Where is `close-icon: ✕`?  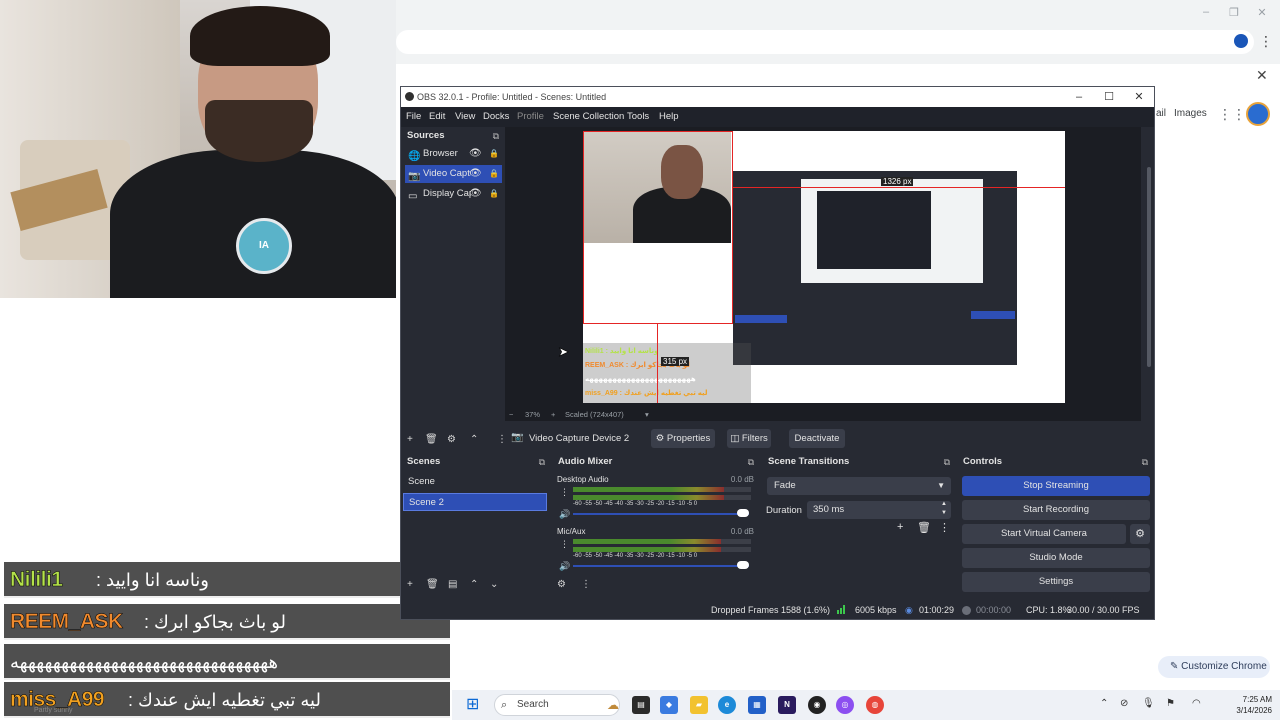
close-icon: ✕ is located at coordinates (1262, 75).